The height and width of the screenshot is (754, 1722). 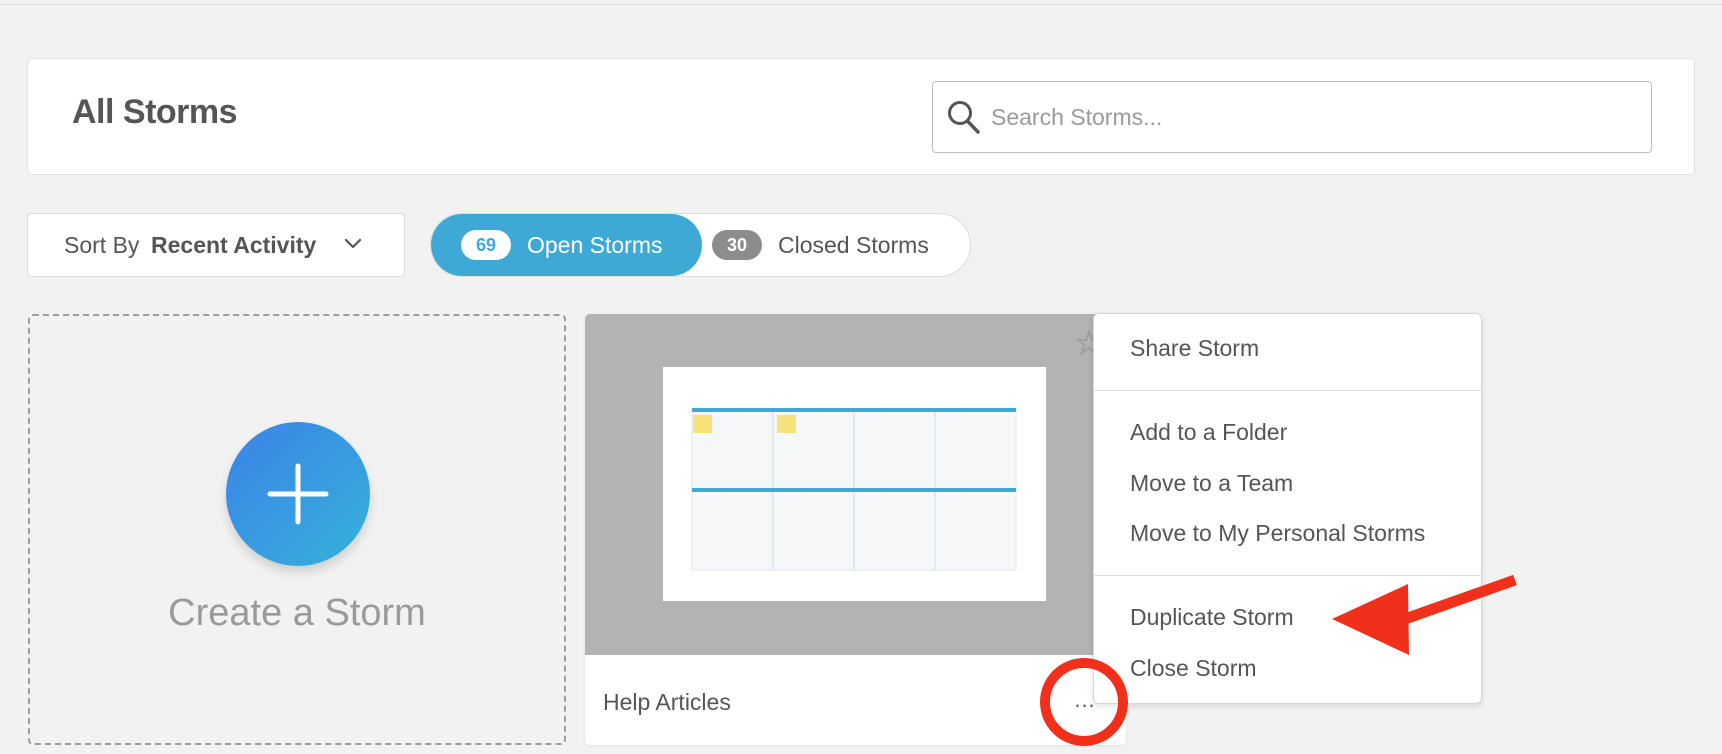 What do you see at coordinates (234, 245) in the screenshot?
I see `sort-value: Recent Activity` at bounding box center [234, 245].